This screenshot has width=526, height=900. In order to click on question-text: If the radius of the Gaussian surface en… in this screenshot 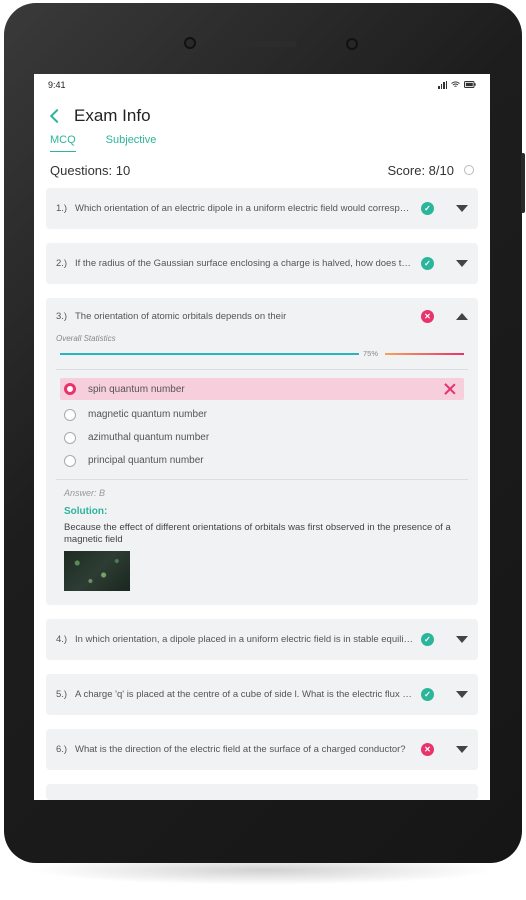, I will do `click(248, 263)`.